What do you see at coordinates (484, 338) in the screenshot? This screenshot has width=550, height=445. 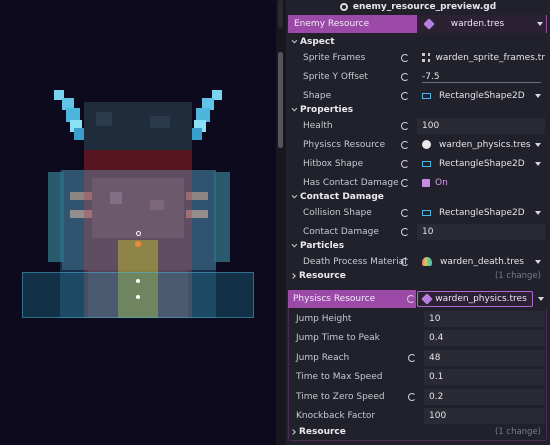 I see `physics-prop-input: 0.4` at bounding box center [484, 338].